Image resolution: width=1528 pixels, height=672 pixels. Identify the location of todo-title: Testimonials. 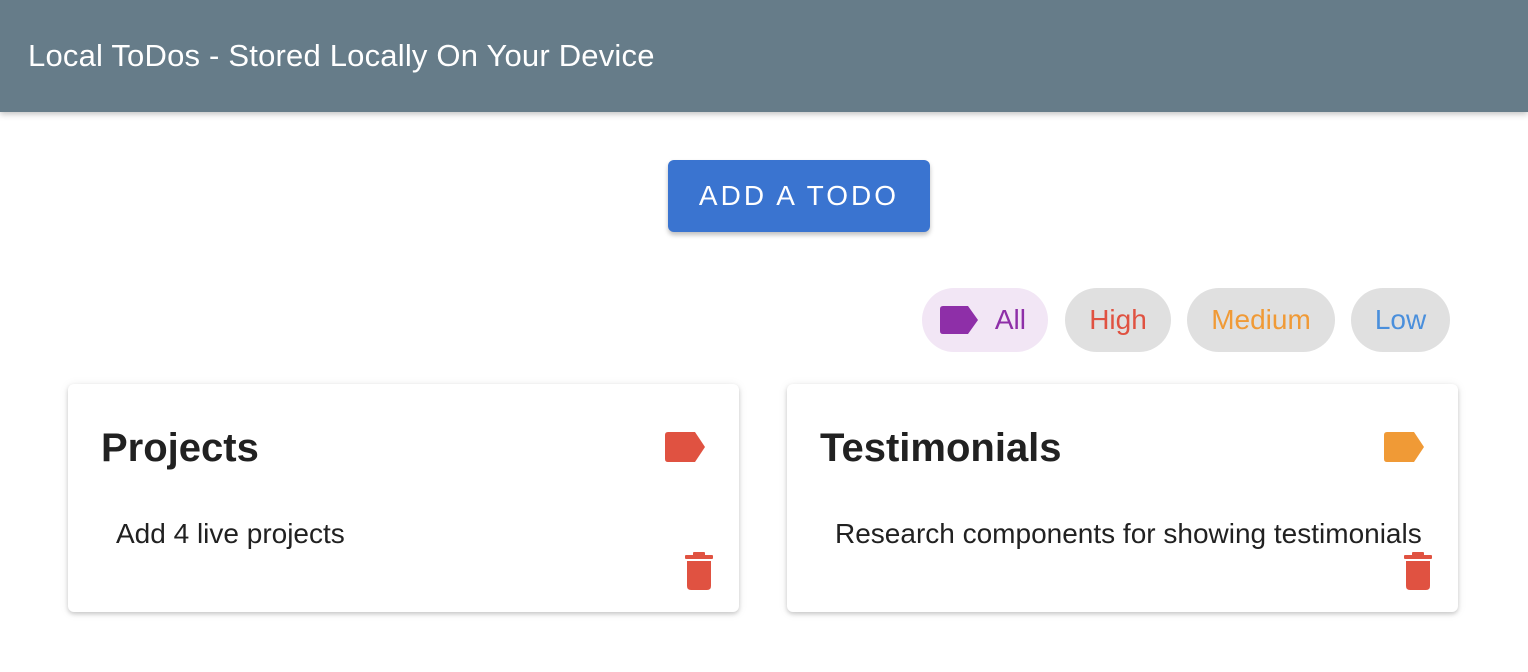
(941, 448).